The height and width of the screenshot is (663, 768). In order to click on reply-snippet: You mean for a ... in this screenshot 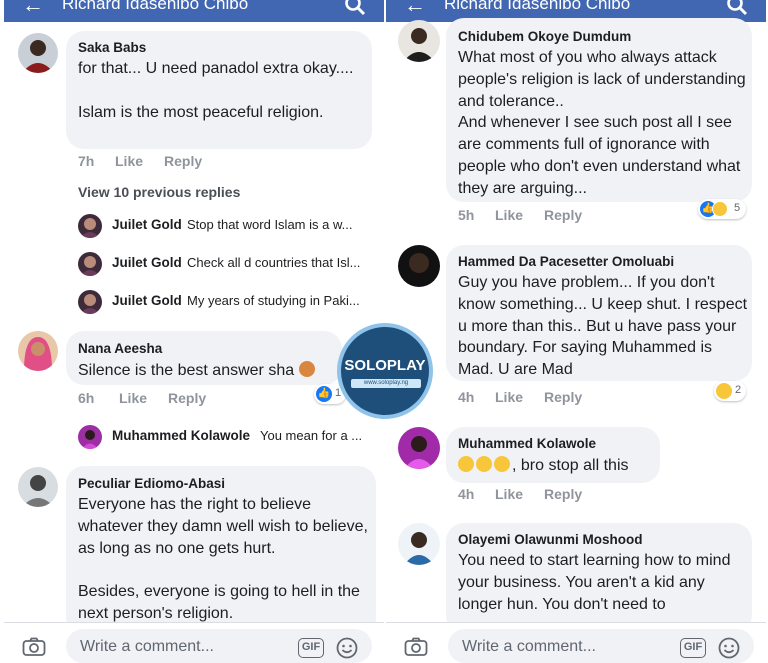, I will do `click(311, 435)`.